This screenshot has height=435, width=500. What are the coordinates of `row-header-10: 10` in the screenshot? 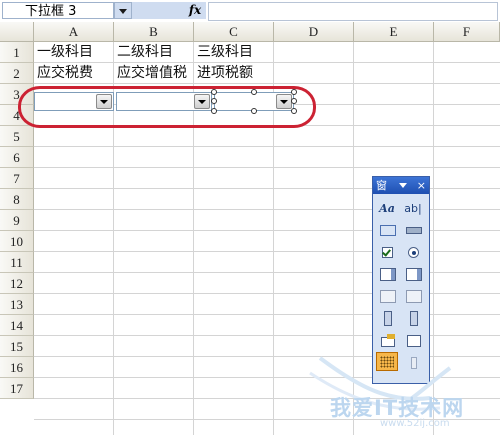 It's located at (17, 241).